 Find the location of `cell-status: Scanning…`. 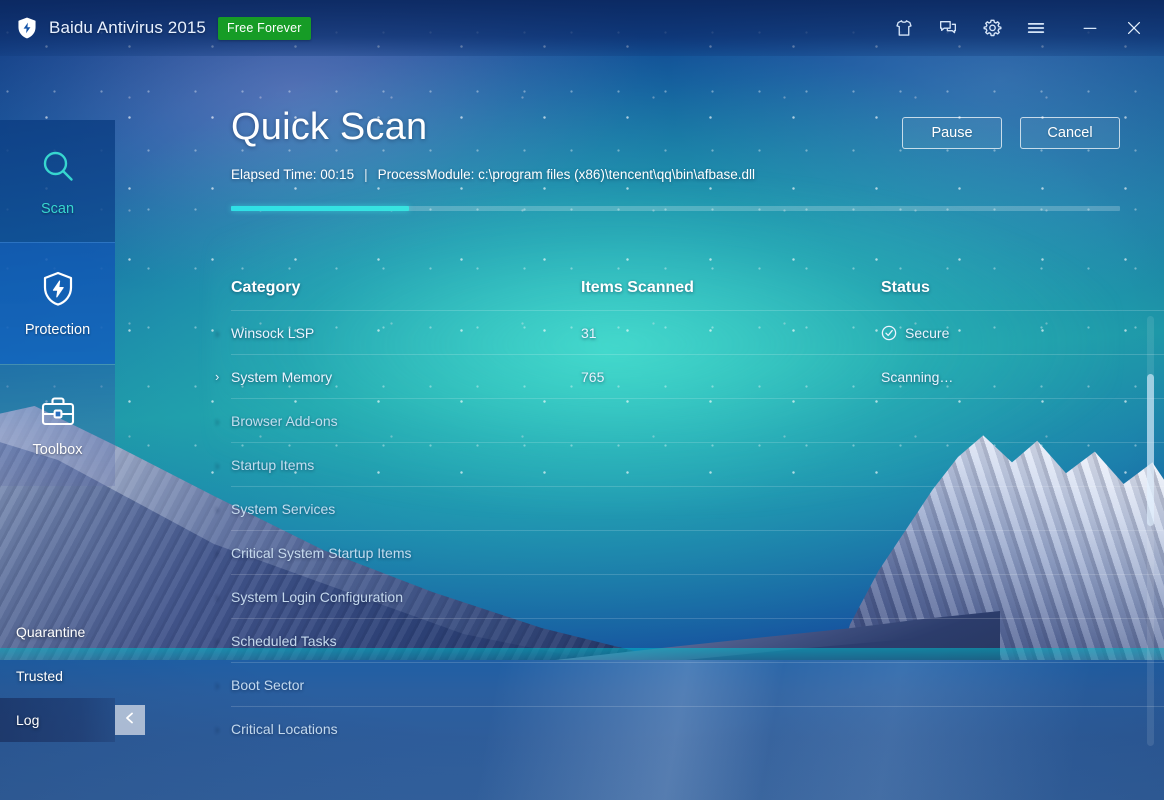

cell-status: Scanning… is located at coordinates (1022, 377).